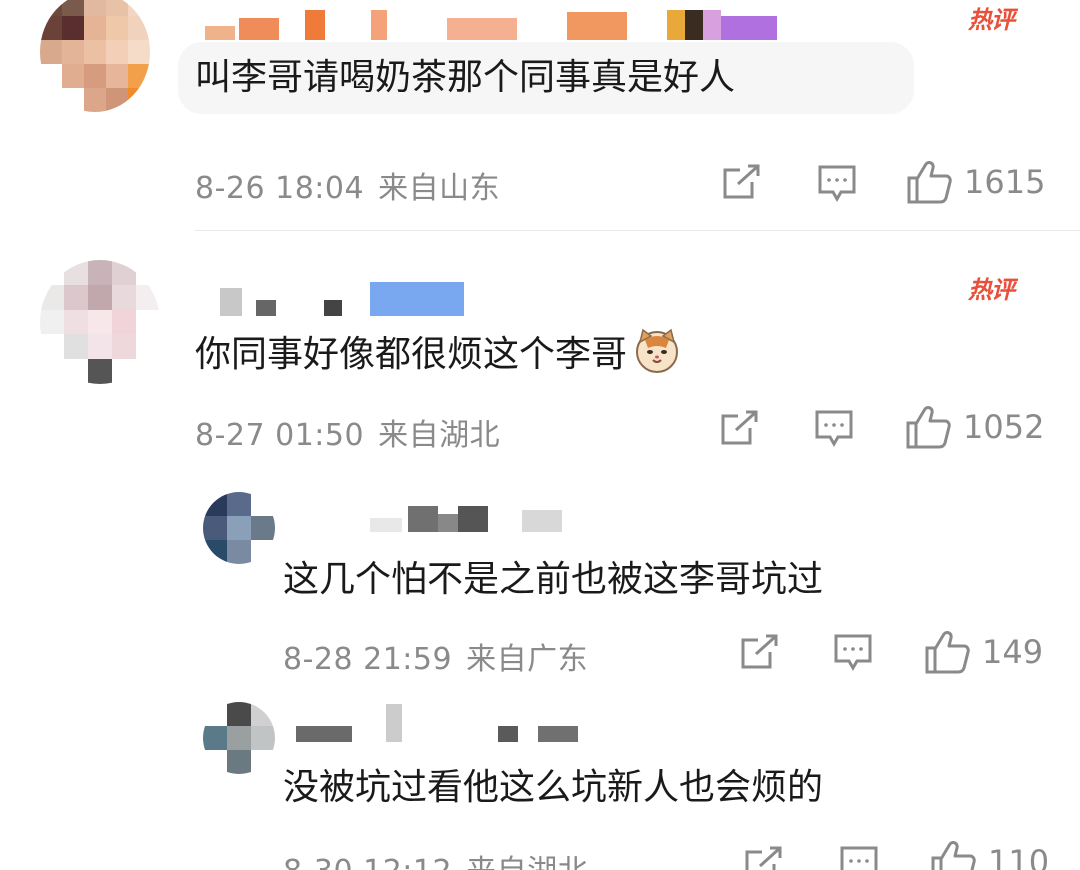  Describe the element at coordinates (1019, 856) in the screenshot. I see `like-count: 110` at that location.